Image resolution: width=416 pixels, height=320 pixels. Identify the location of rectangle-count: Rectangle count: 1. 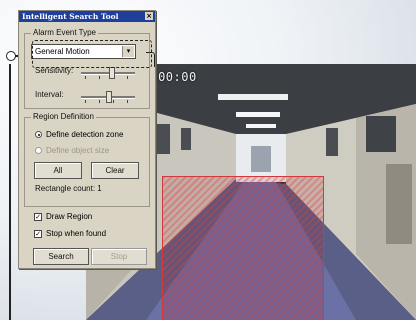
(68, 188).